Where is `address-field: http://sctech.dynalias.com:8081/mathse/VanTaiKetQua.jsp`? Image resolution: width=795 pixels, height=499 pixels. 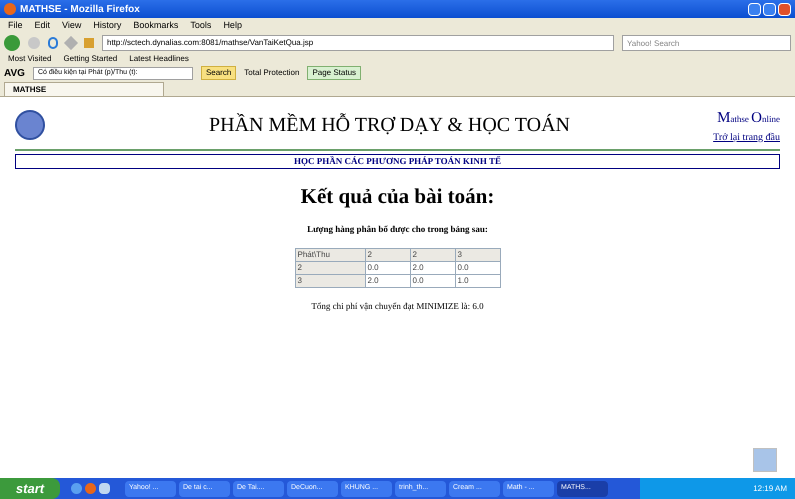 address-field: http://sctech.dynalias.com:8081/mathse/VanTaiKetQua.jsp is located at coordinates (358, 43).